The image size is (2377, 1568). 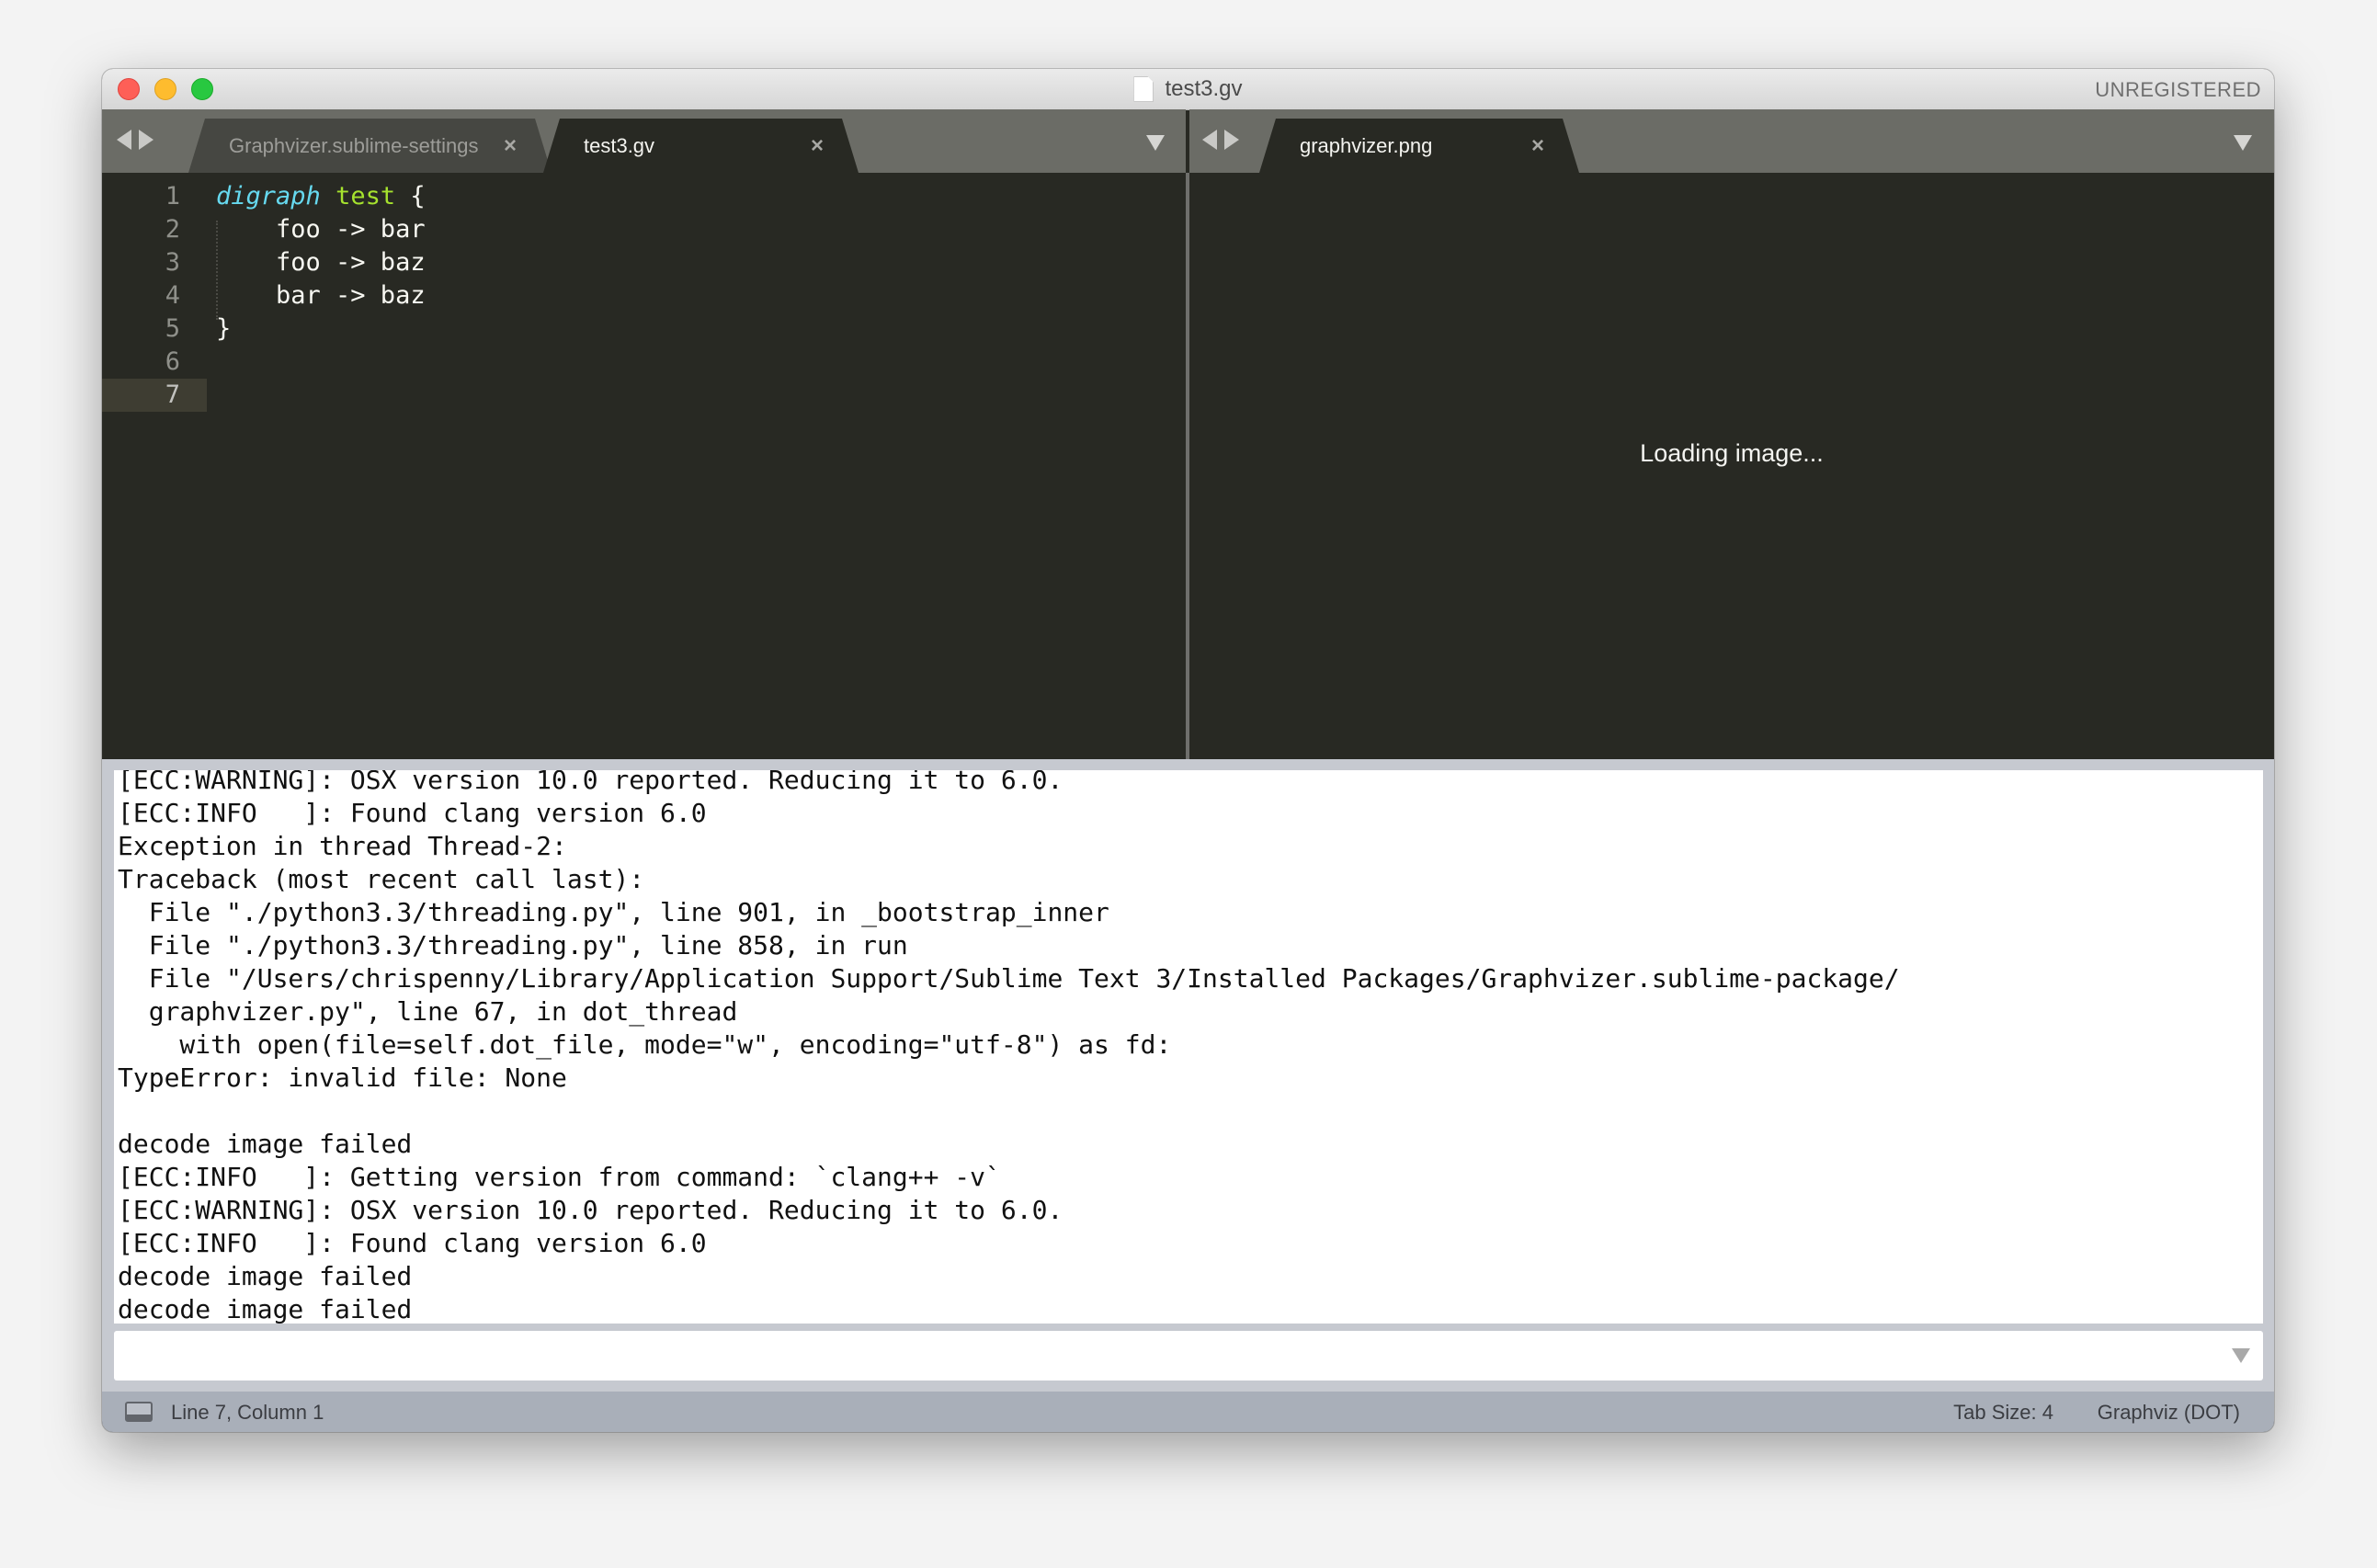 I want to click on tab-test3-gv: test3.gv ×, so click(x=701, y=146).